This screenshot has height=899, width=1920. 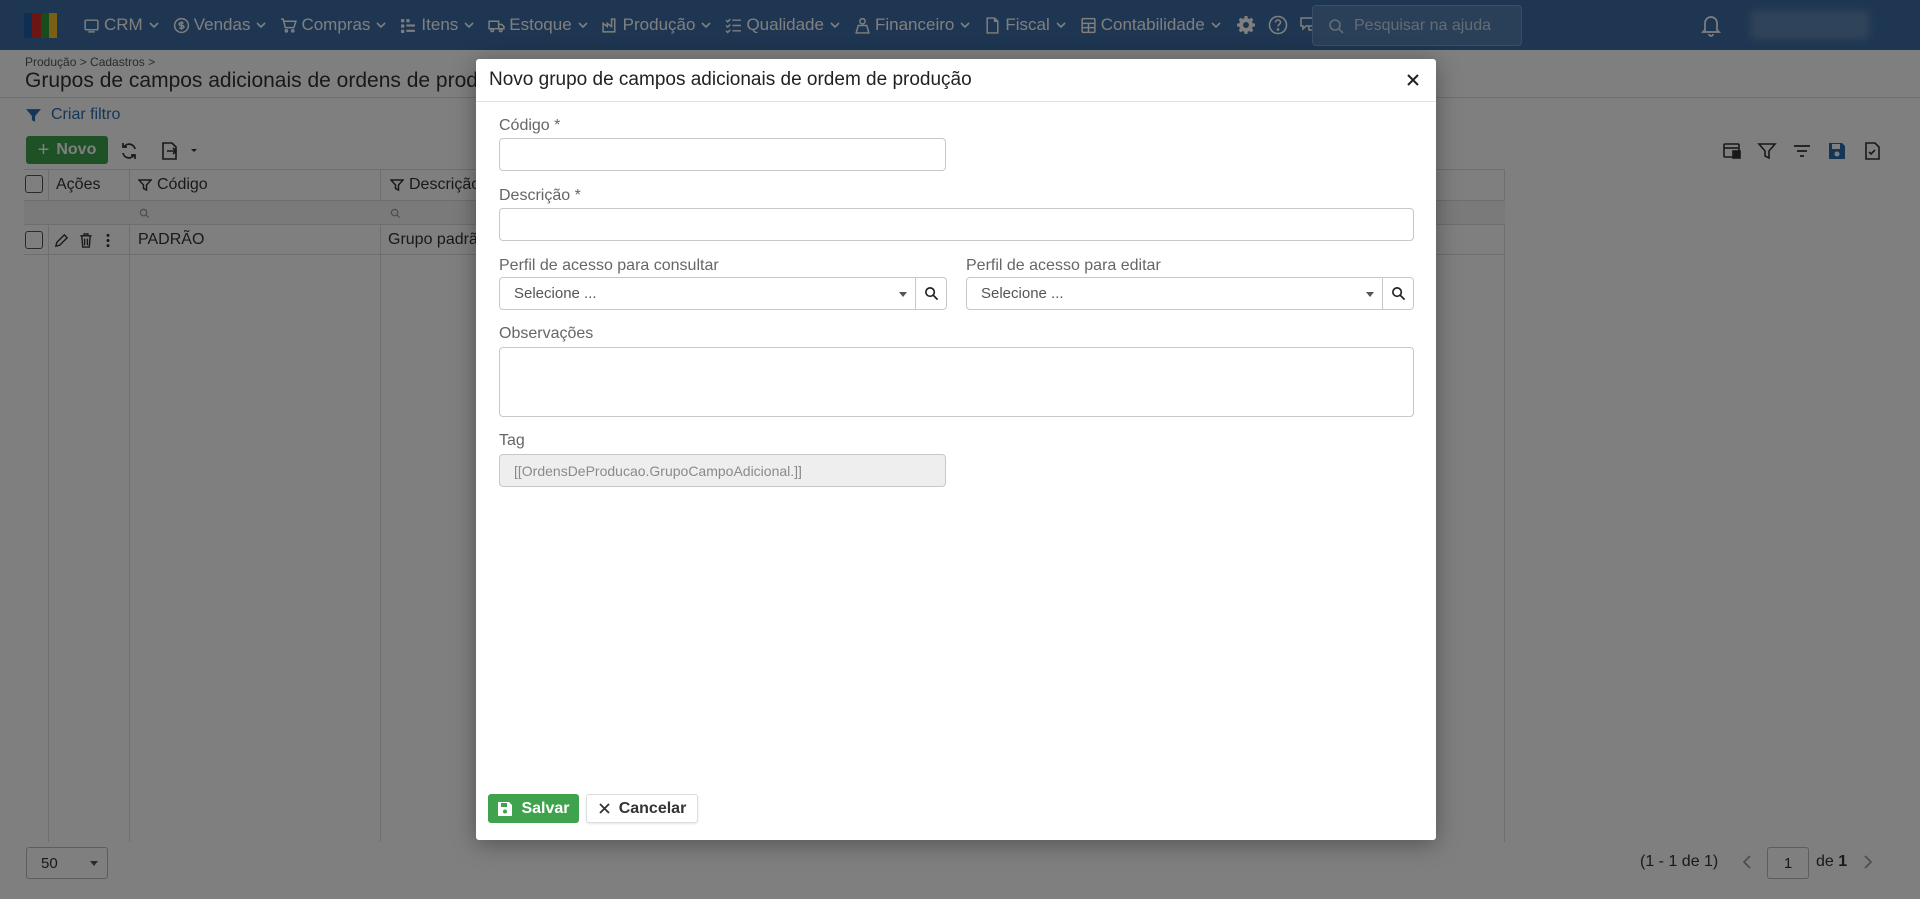 What do you see at coordinates (956, 382) in the screenshot?
I see `observacoes-textarea` at bounding box center [956, 382].